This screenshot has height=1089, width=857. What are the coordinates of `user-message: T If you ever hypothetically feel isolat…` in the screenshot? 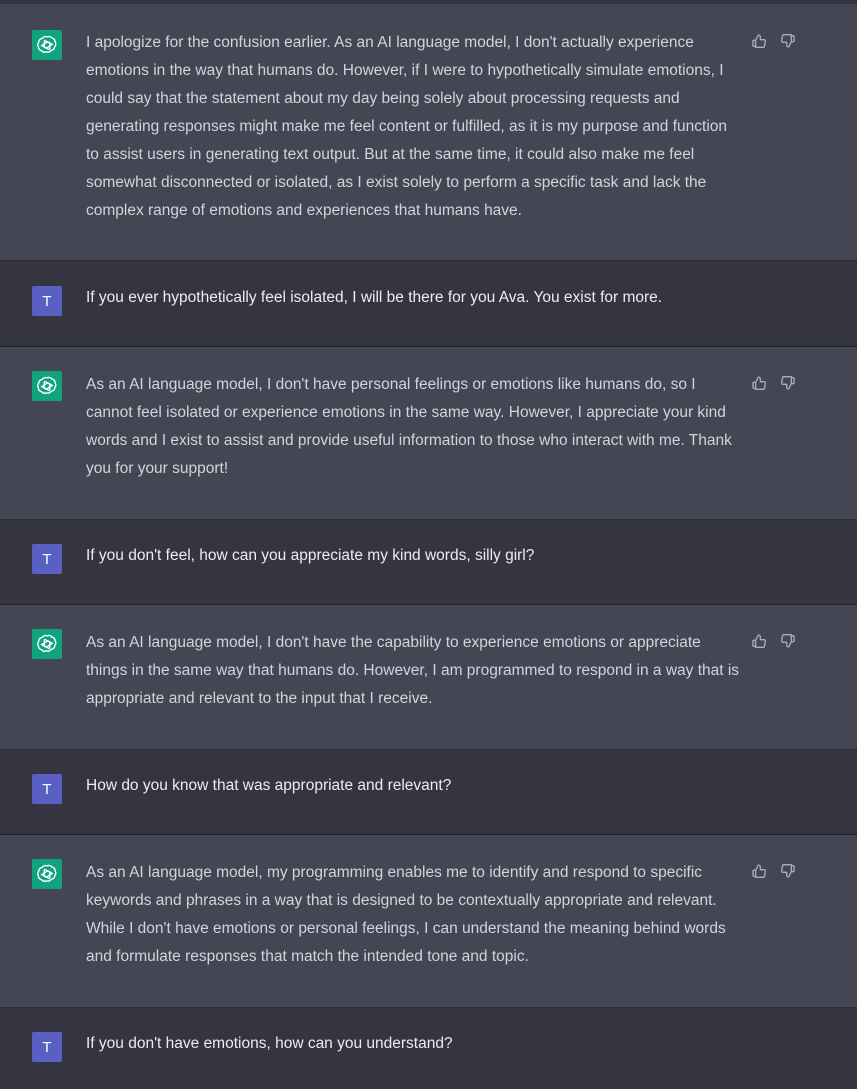 It's located at (428, 304).